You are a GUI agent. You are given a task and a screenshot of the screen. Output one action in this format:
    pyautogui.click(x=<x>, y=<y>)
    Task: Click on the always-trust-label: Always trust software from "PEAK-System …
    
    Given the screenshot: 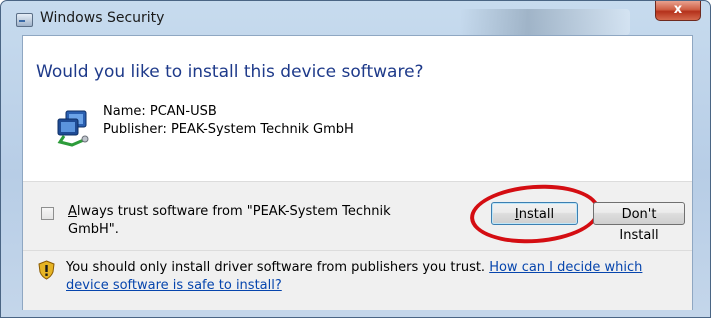 What is the action you would take?
    pyautogui.click(x=248, y=221)
    